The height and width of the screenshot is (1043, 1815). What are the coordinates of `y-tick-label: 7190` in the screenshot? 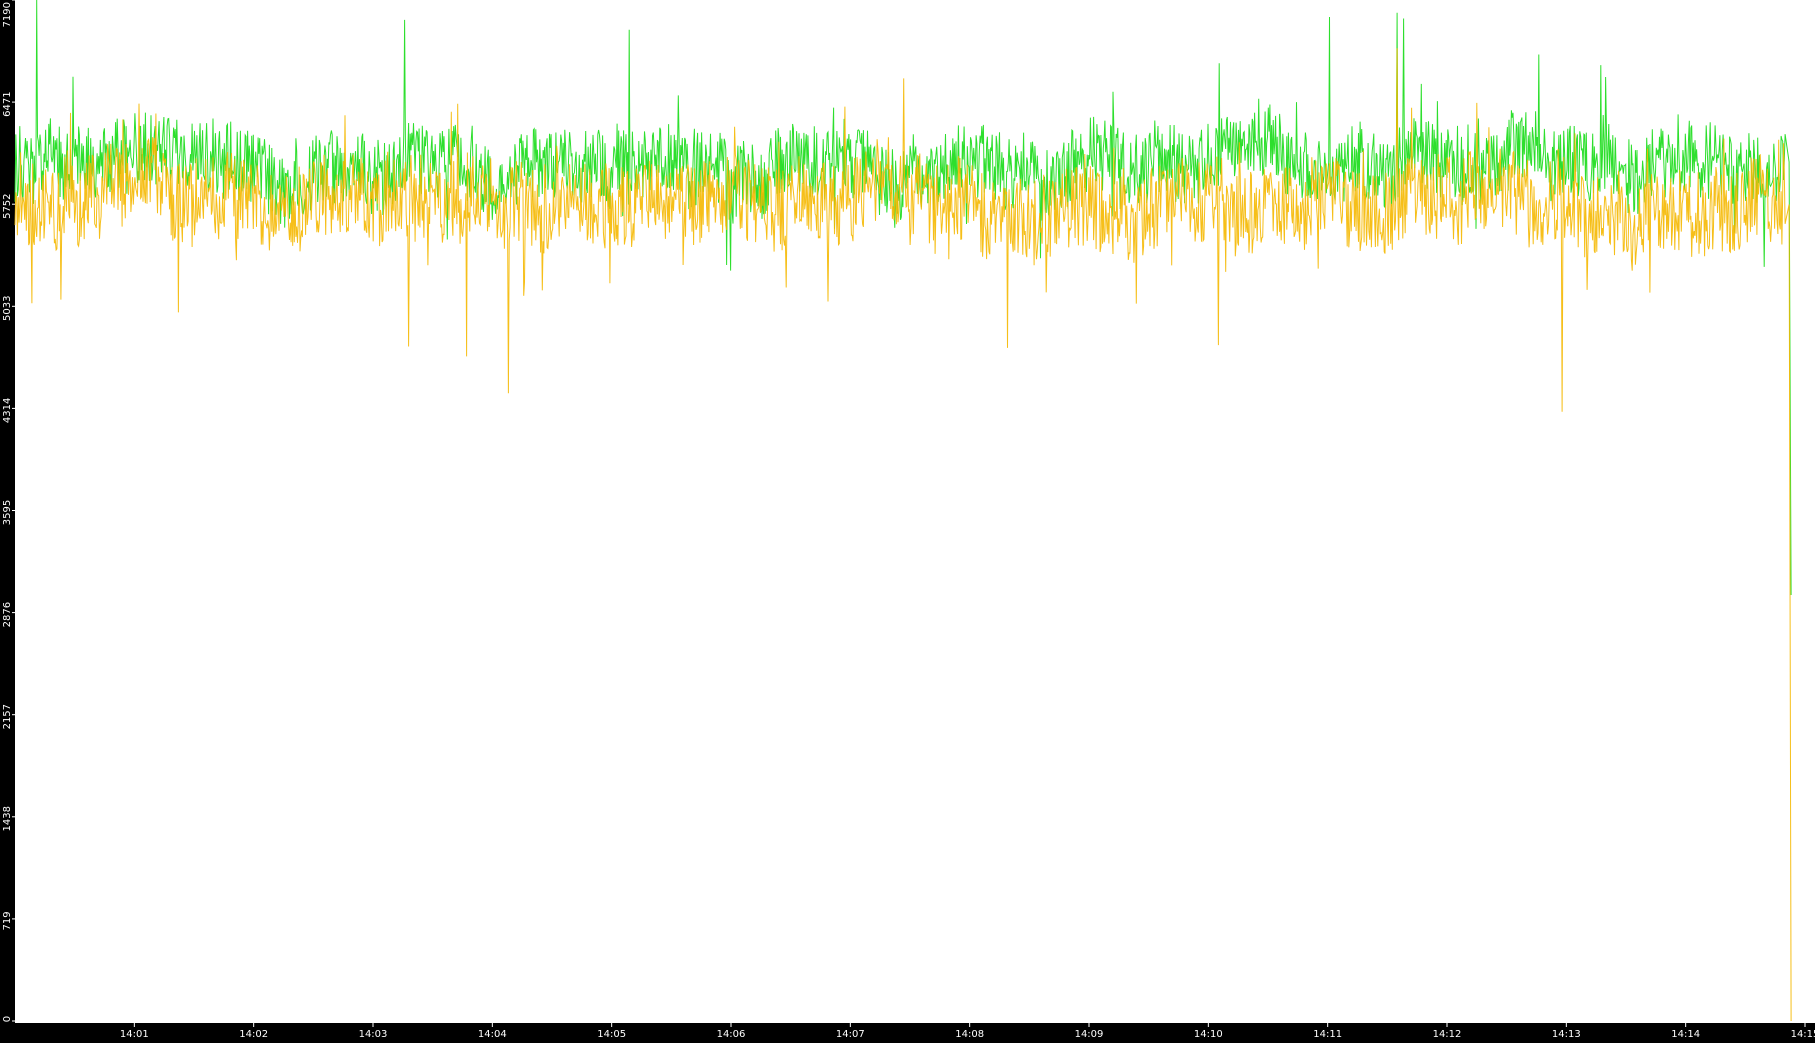 It's located at (7, 14).